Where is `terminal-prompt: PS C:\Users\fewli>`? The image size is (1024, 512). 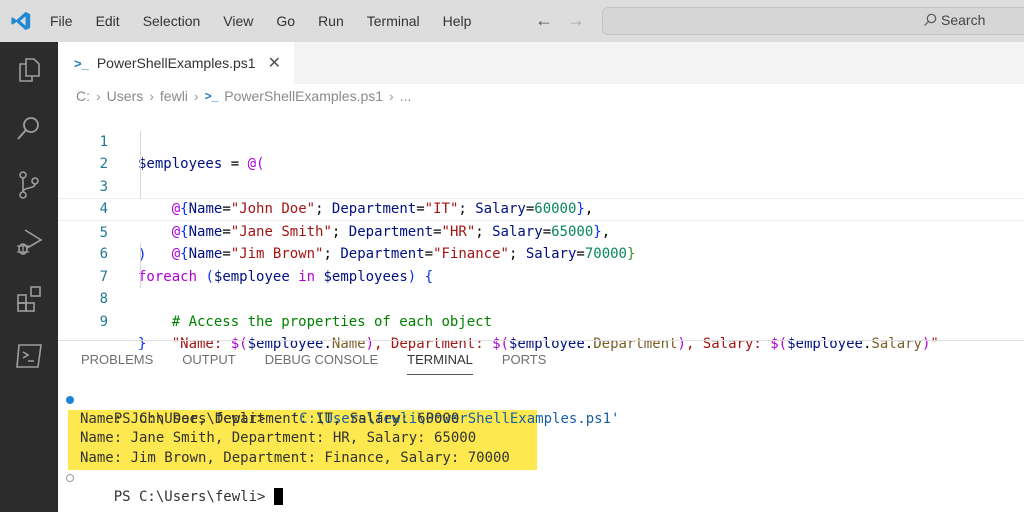
terminal-prompt: PS C:\Users\fewli> is located at coordinates (193, 496).